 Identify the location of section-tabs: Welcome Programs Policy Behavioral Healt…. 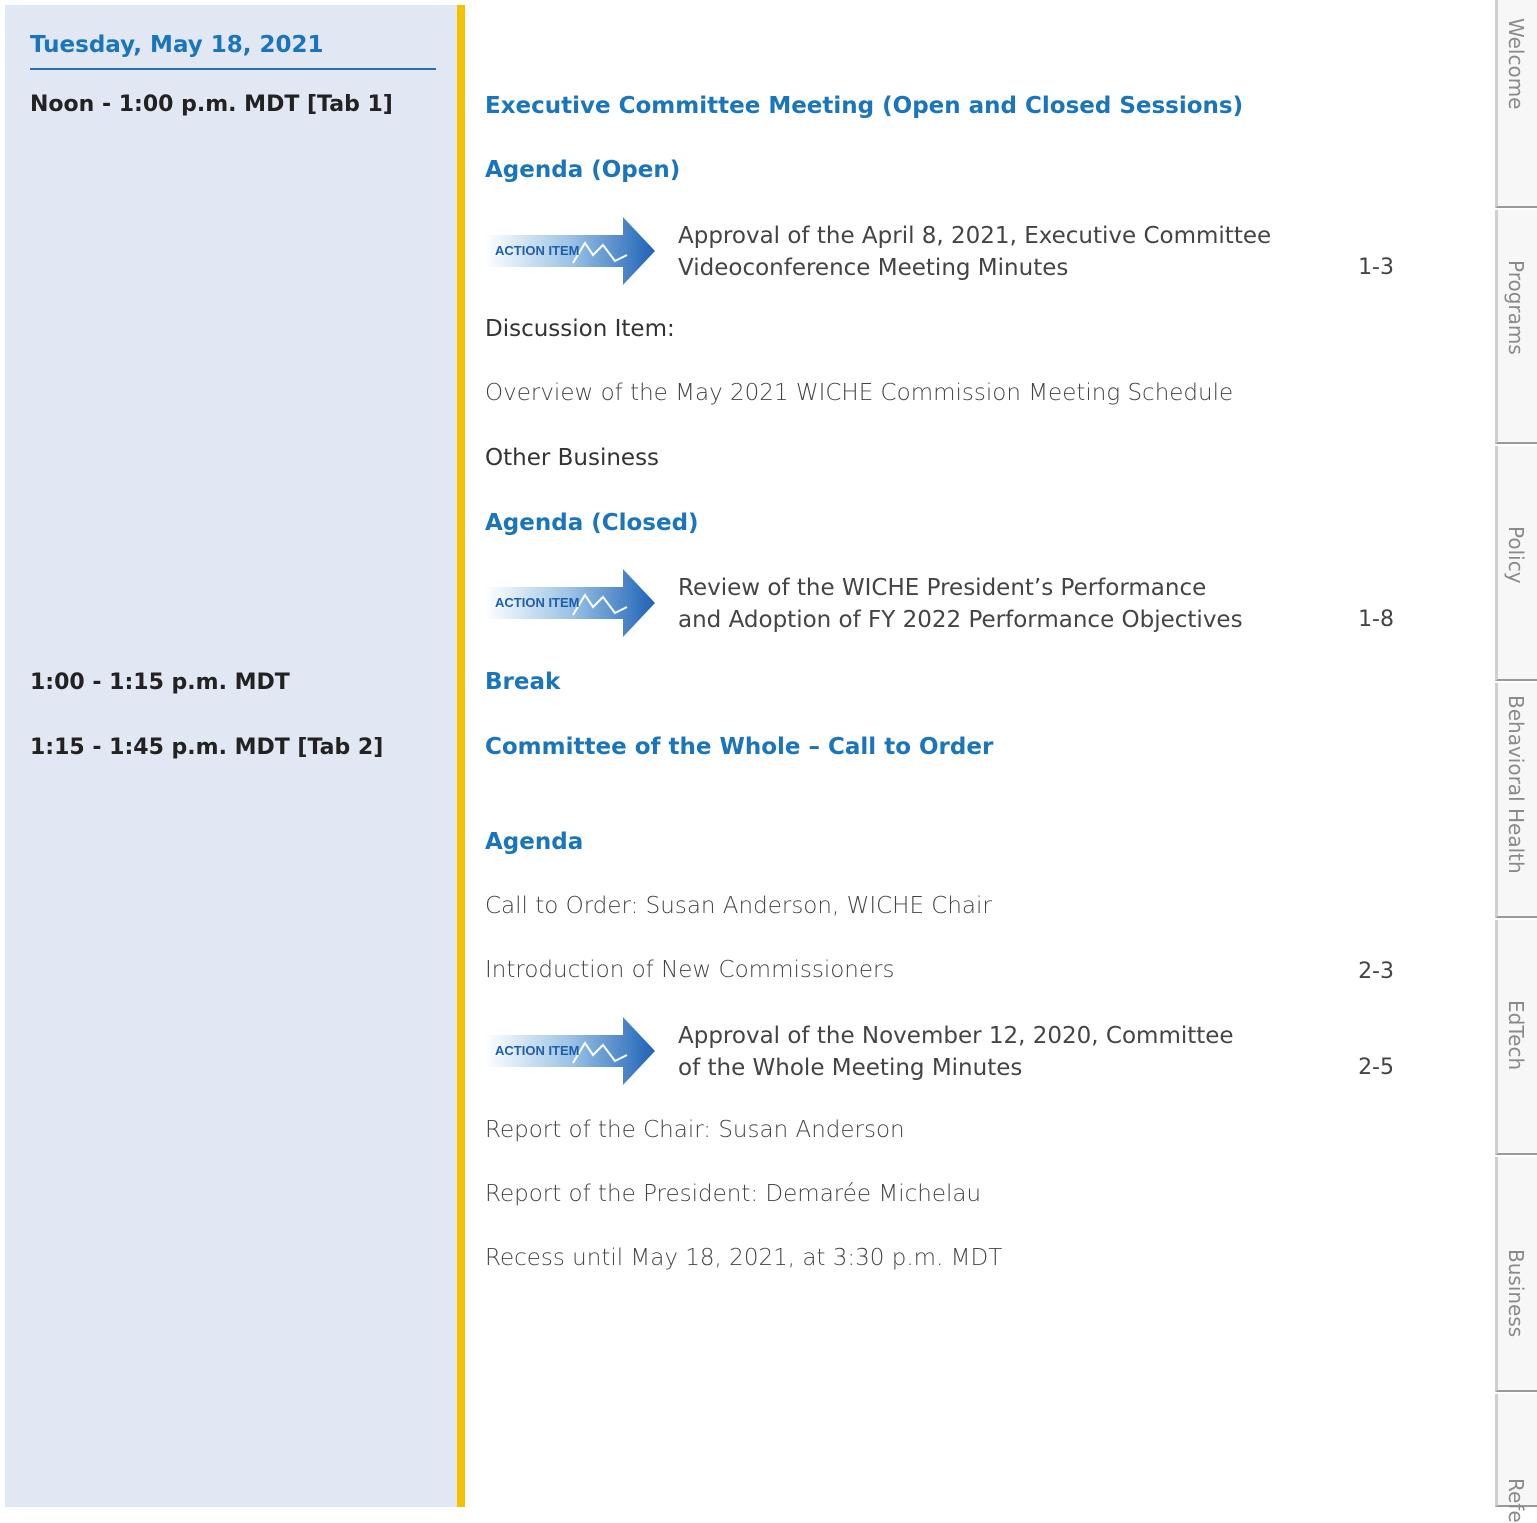
(1516, 761).